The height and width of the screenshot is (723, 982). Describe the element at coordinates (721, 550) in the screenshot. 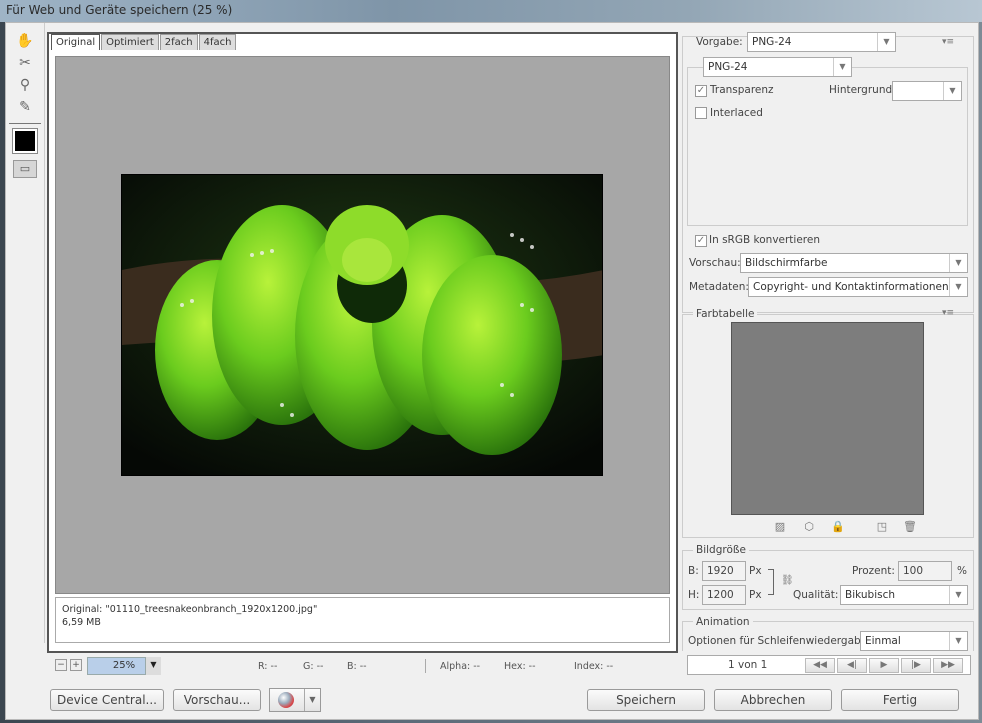

I see `image-size-title: Bildgröße` at that location.